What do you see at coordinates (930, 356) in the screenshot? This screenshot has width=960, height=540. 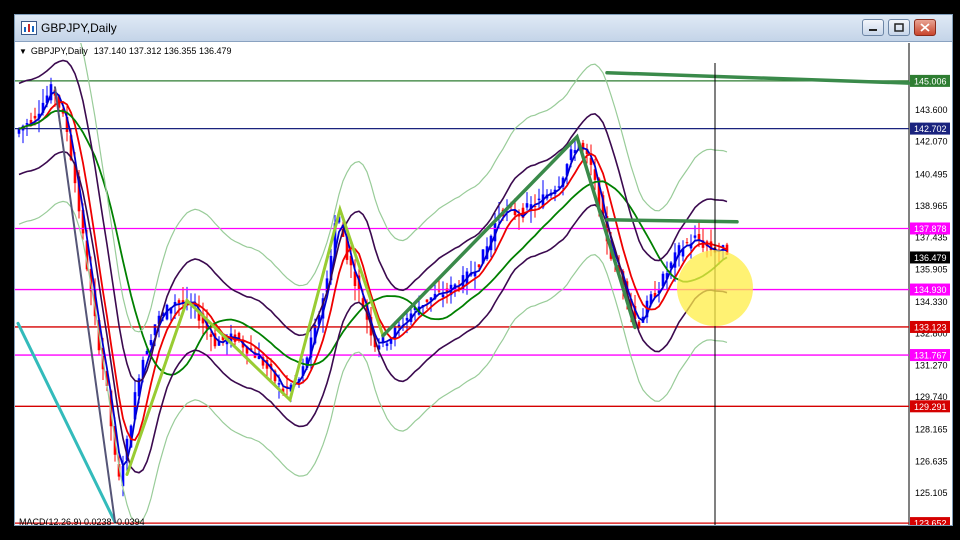 I see `price-tag-label: 131.767` at bounding box center [930, 356].